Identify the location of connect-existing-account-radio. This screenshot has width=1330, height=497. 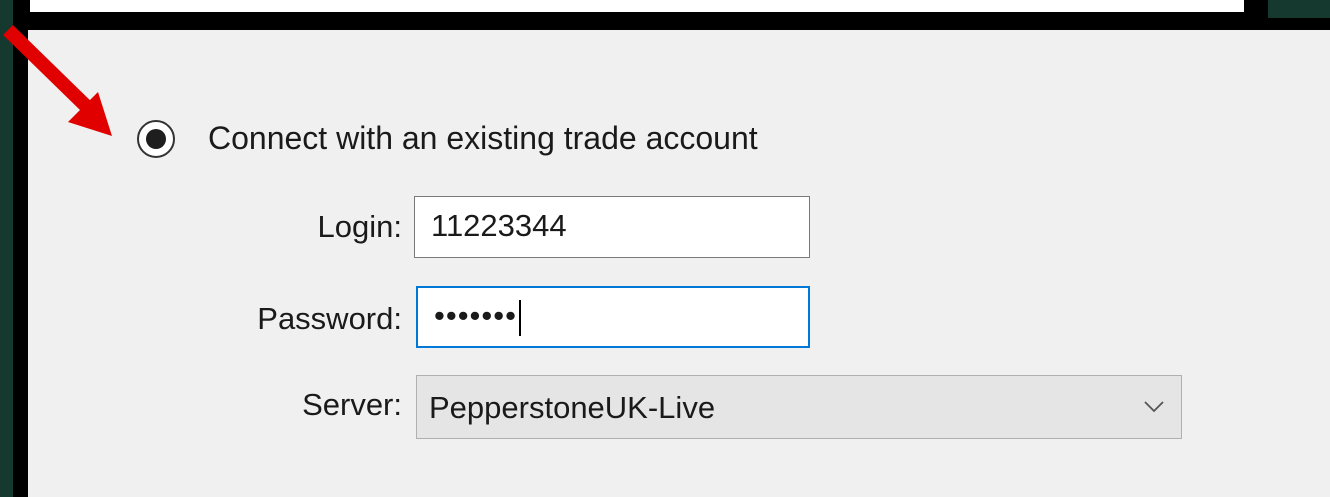
(156, 139).